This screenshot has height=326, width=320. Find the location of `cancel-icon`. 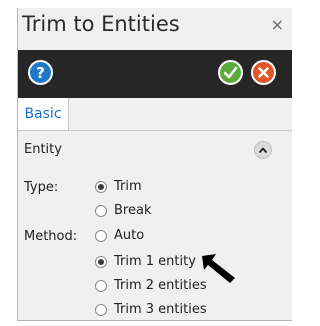

cancel-icon is located at coordinates (263, 72).